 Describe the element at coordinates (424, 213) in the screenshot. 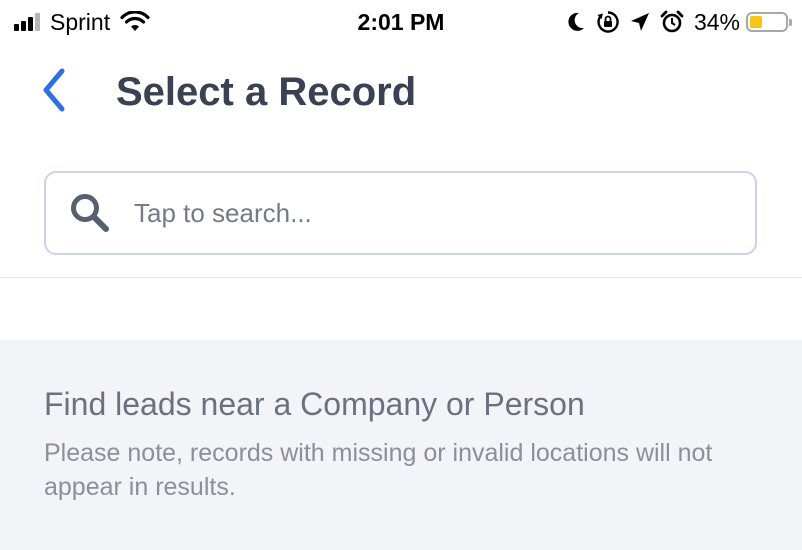

I see `search-input` at that location.